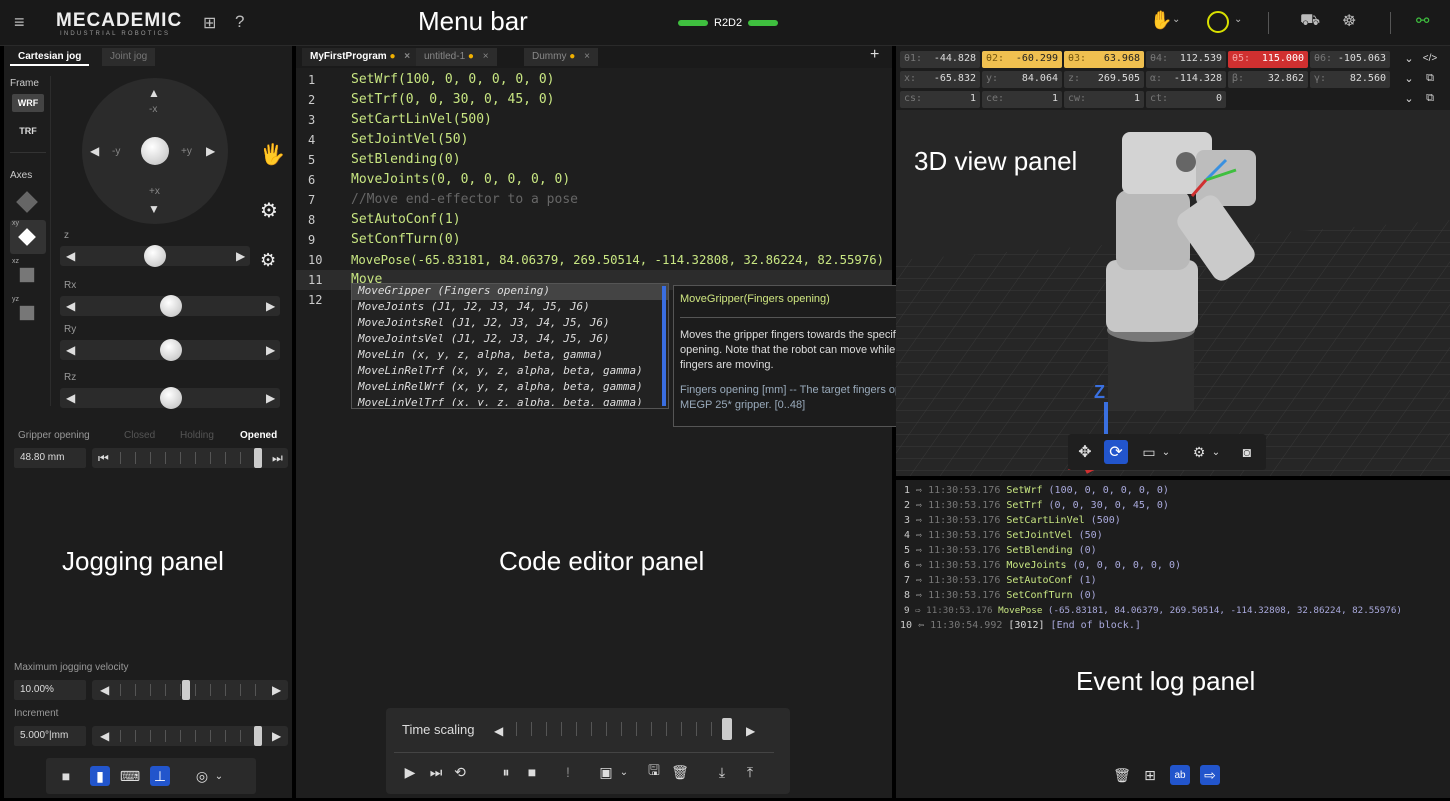 The height and width of the screenshot is (801, 1450). I want to click on slider-rz: ◀ ▶, so click(170, 398).